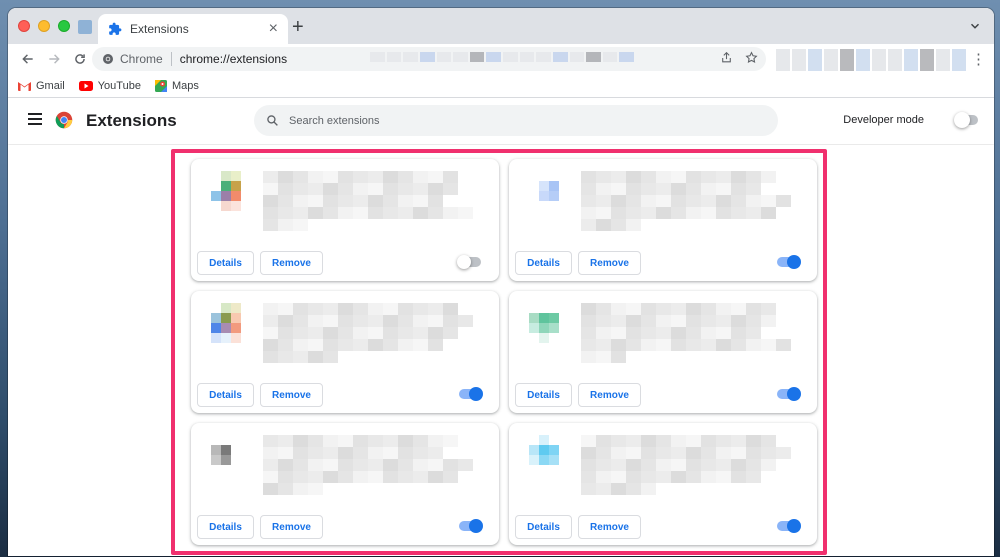 This screenshot has height=557, width=1000. I want to click on youtube-icon, so click(85, 85).